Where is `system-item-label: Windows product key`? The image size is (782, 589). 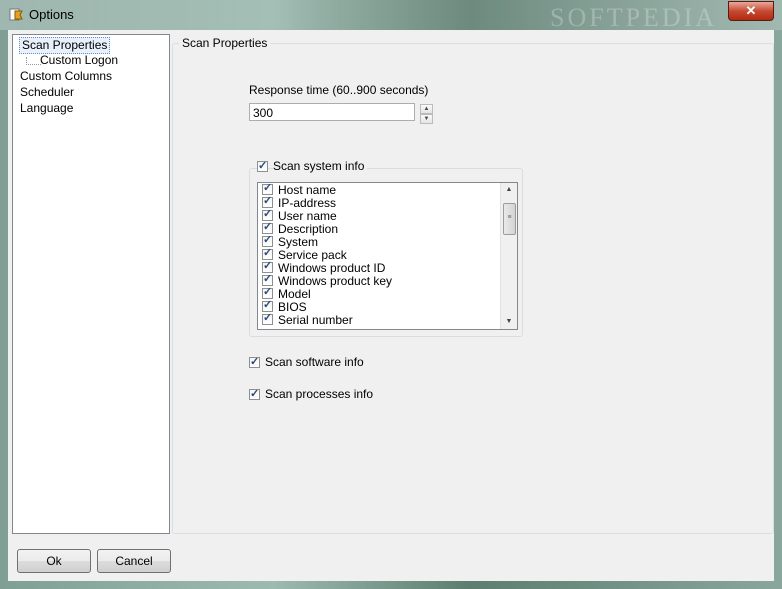
system-item-label: Windows product key is located at coordinates (335, 281).